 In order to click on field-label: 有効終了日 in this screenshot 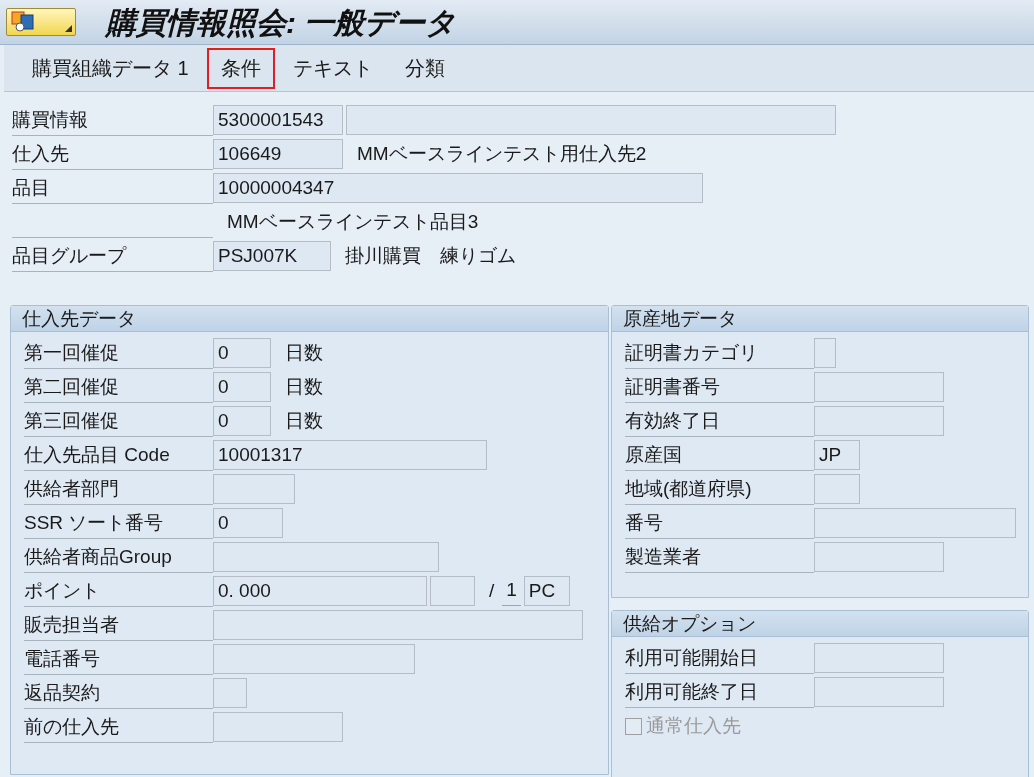, I will do `click(672, 421)`.